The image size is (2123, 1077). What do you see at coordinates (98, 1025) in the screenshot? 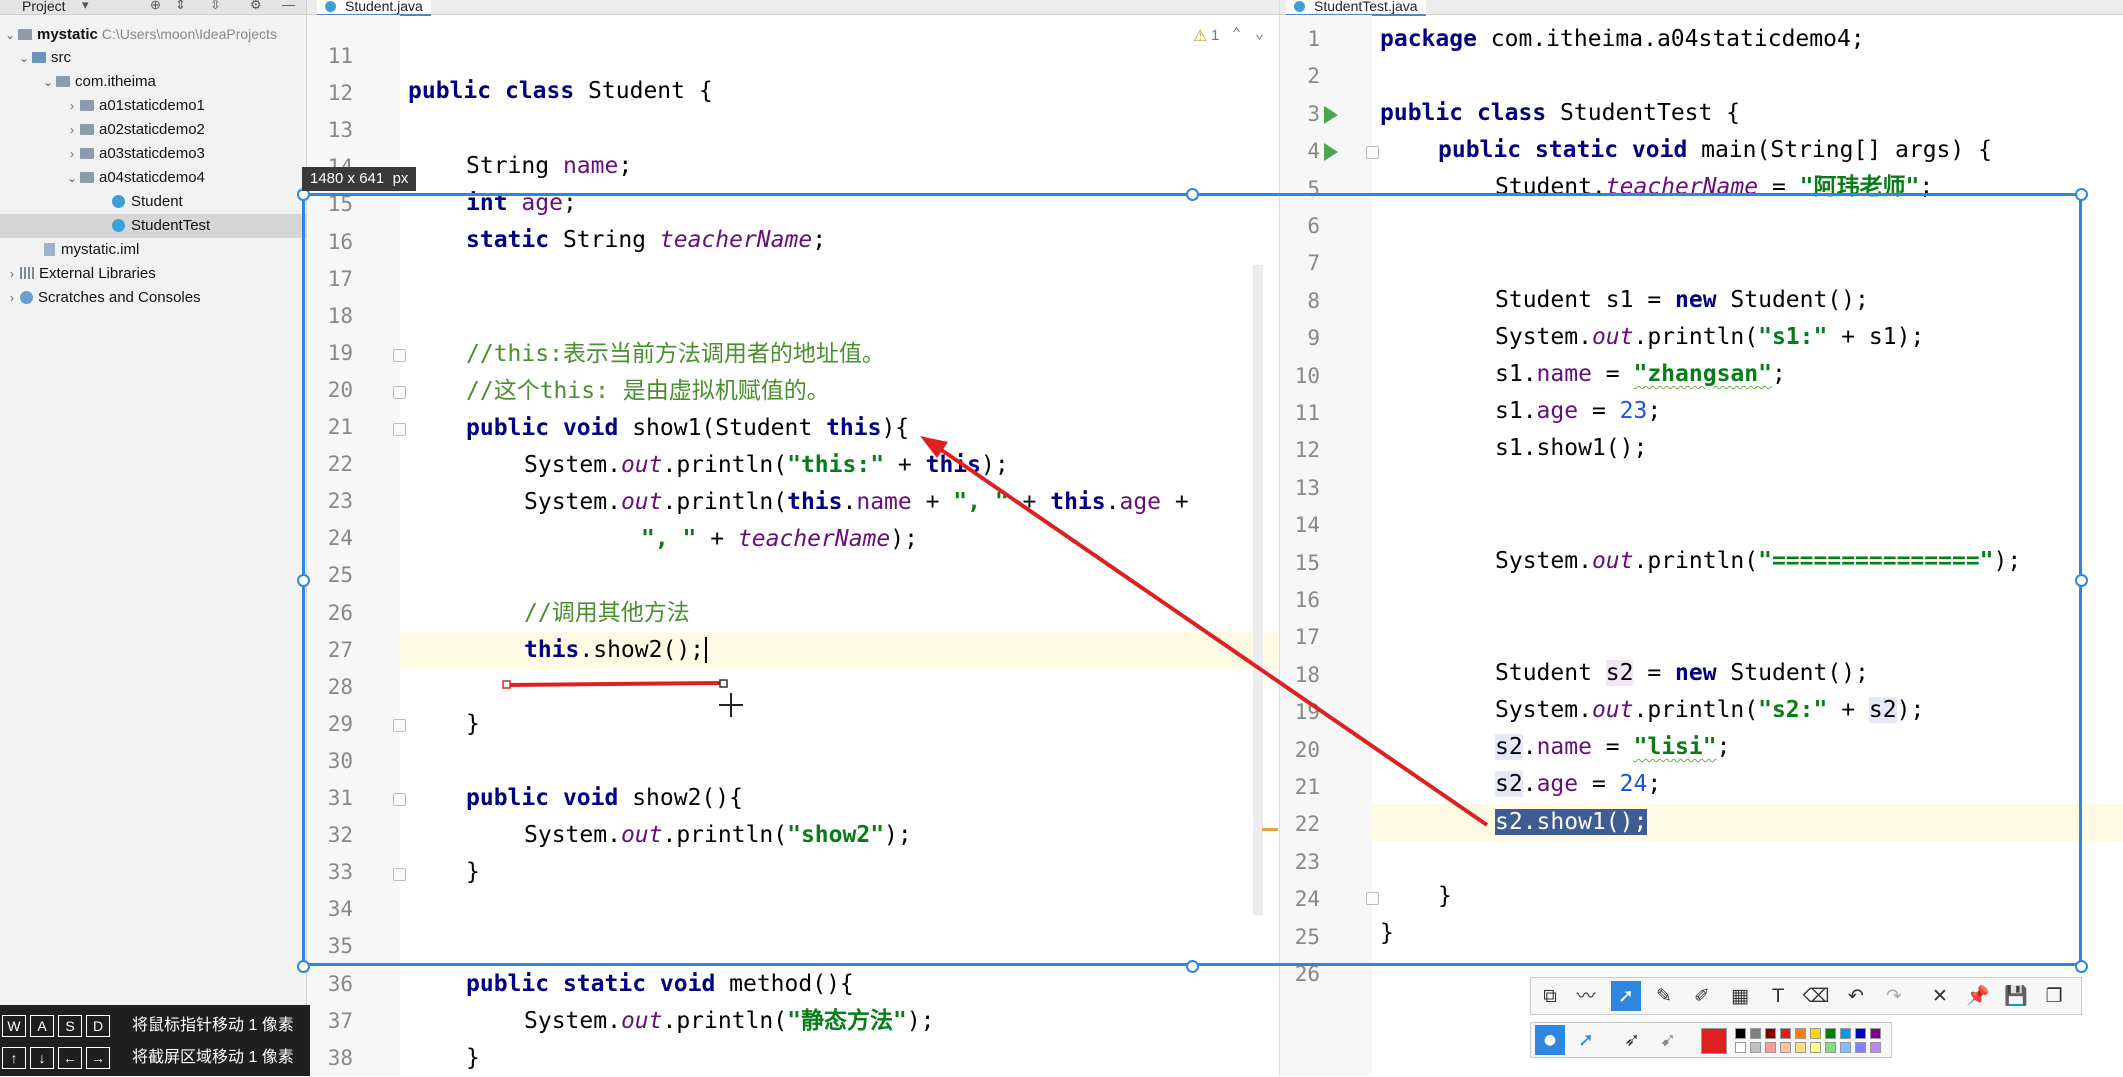
I see `key-d: D` at bounding box center [98, 1025].